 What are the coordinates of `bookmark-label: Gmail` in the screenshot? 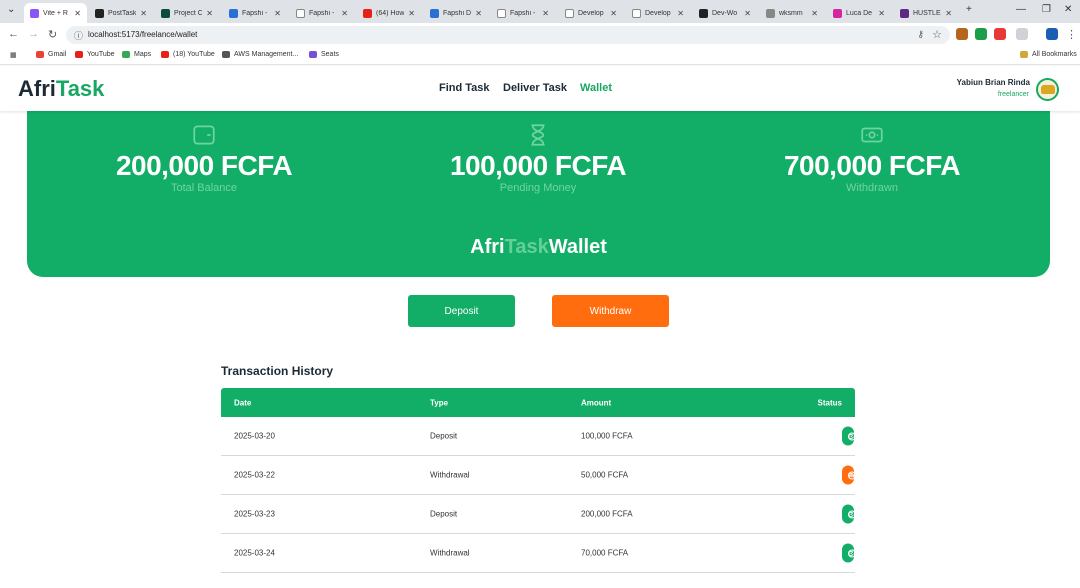 It's located at (57, 54).